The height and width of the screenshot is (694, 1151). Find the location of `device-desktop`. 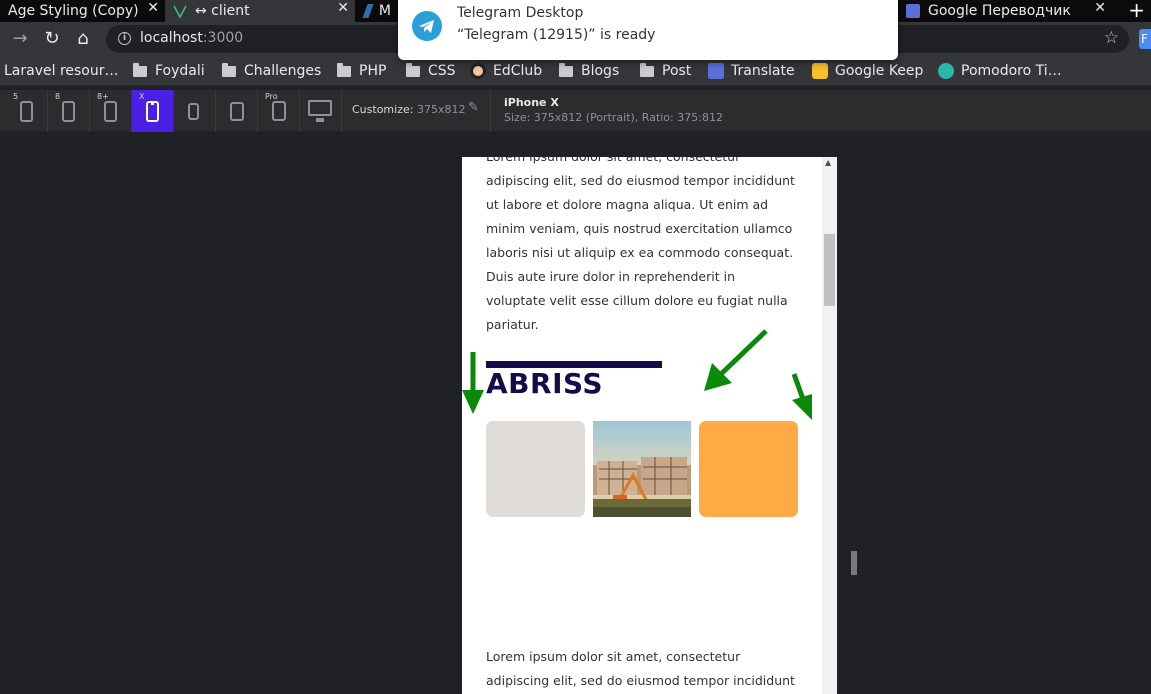

device-desktop is located at coordinates (321, 111).